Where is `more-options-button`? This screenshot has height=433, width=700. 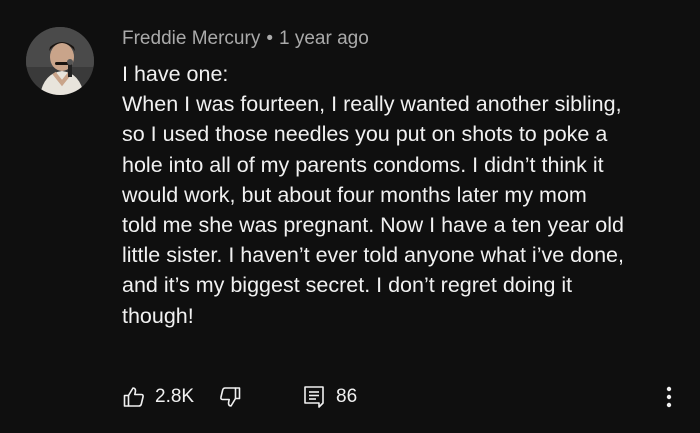
more-options-button is located at coordinates (669, 397).